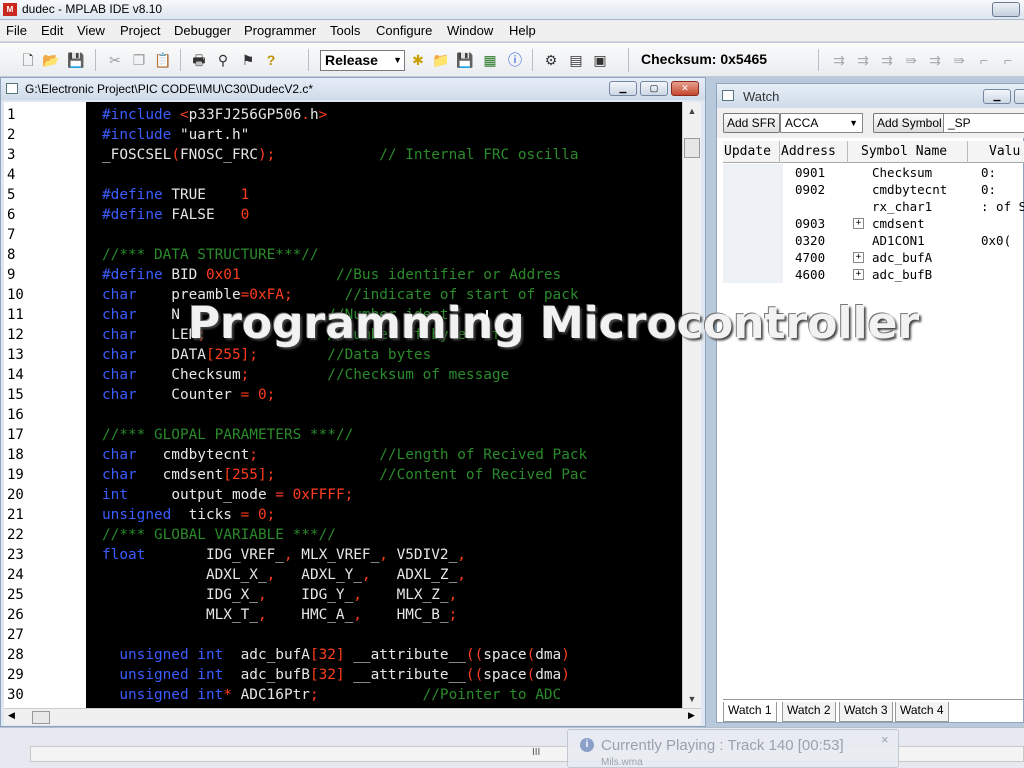 This screenshot has height=768, width=1024. Describe the element at coordinates (305, 375) in the screenshot. I see `code-line: char Checksum; //Checksum of message` at that location.